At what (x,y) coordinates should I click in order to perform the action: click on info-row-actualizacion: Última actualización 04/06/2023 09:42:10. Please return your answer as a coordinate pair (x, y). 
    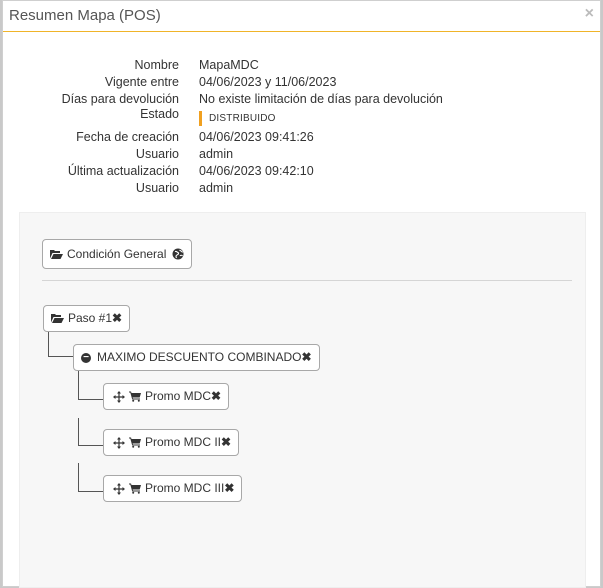
    Looking at the image, I should click on (302, 172).